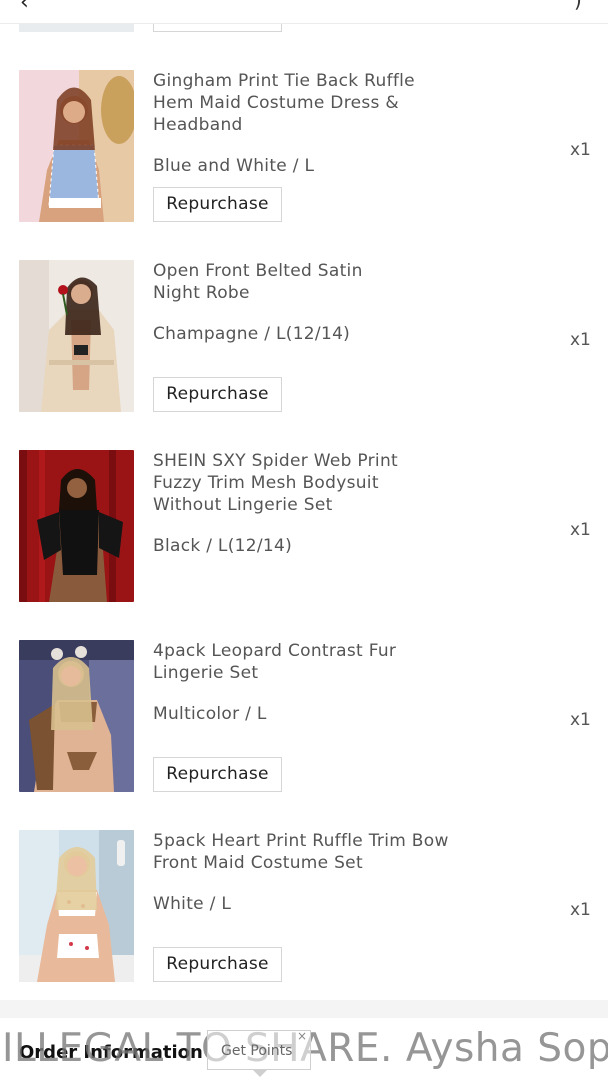 The height and width of the screenshot is (1080, 608). What do you see at coordinates (223, 546) in the screenshot?
I see `product-variant: Black / L(12/14)` at bounding box center [223, 546].